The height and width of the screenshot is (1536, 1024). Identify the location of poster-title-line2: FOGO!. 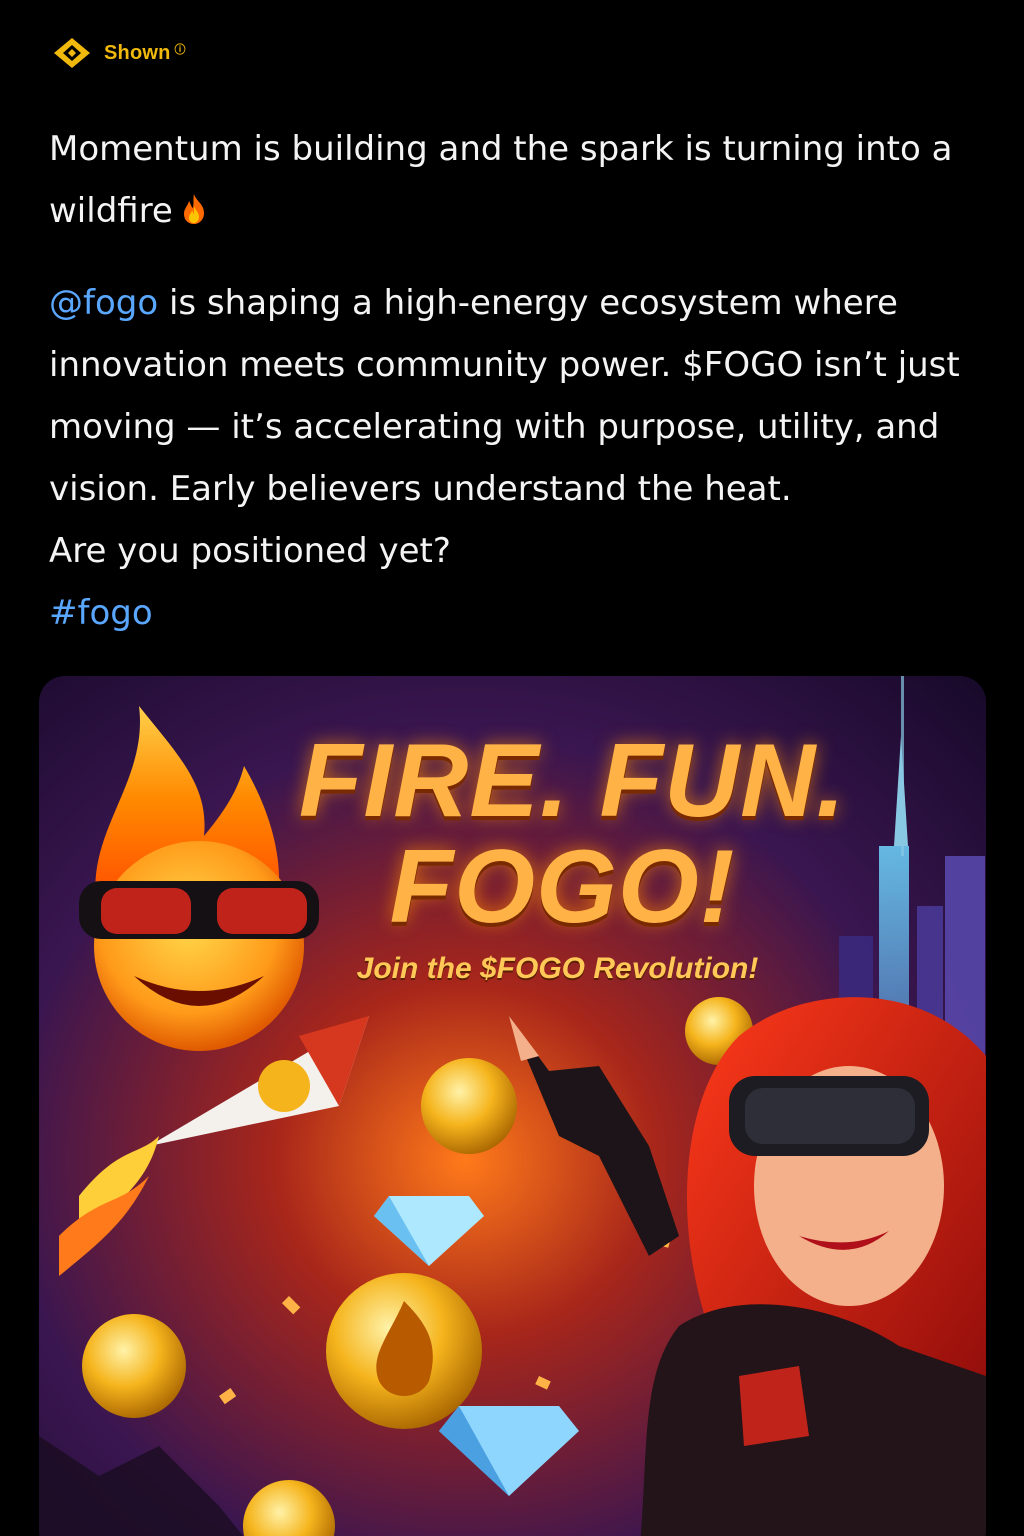
(562, 887).